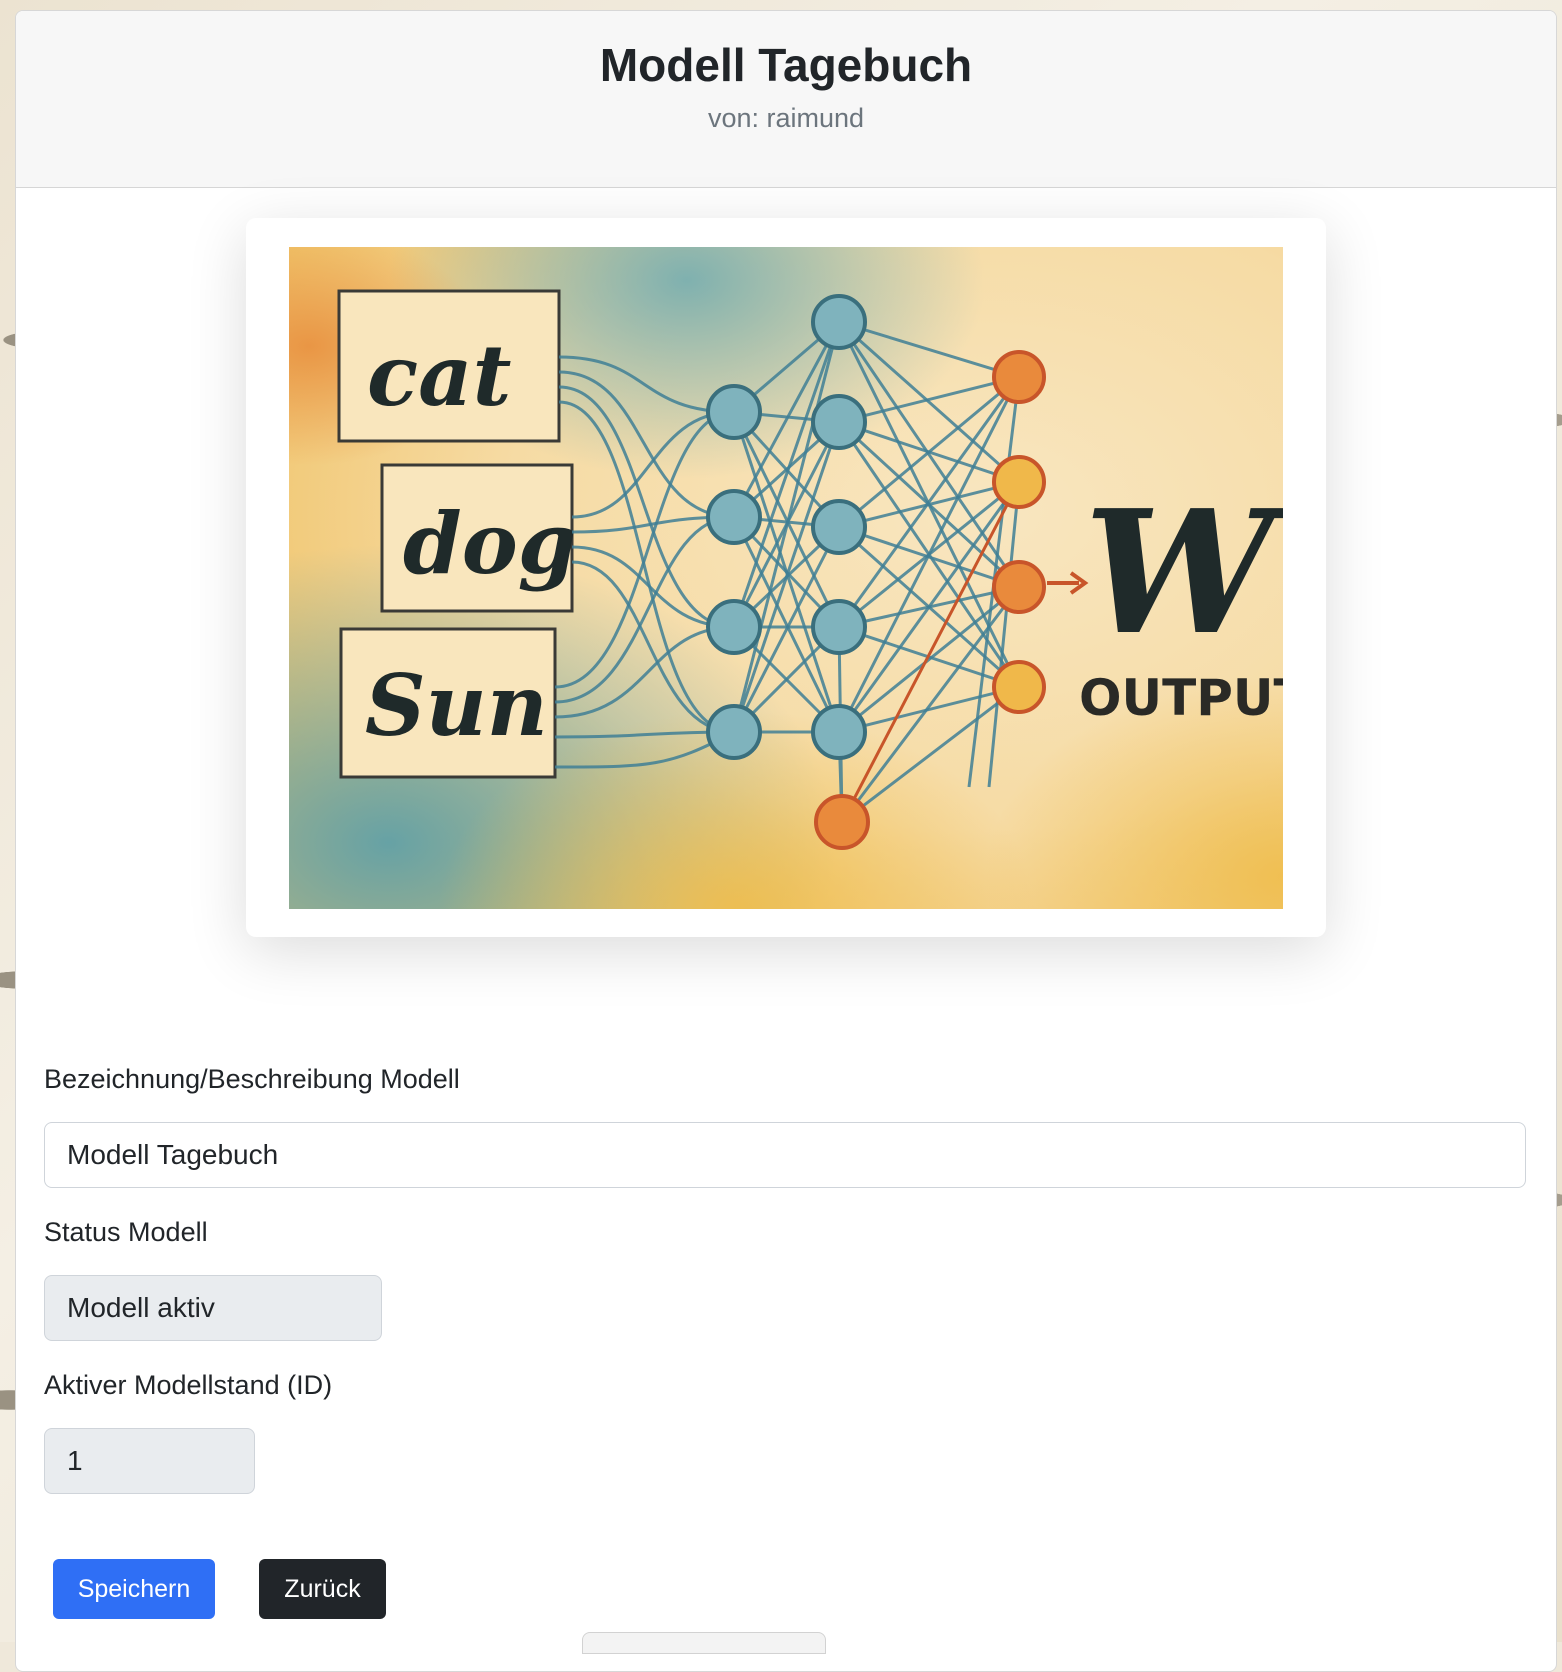 The height and width of the screenshot is (1672, 1562). I want to click on model-name-input, so click(785, 1155).